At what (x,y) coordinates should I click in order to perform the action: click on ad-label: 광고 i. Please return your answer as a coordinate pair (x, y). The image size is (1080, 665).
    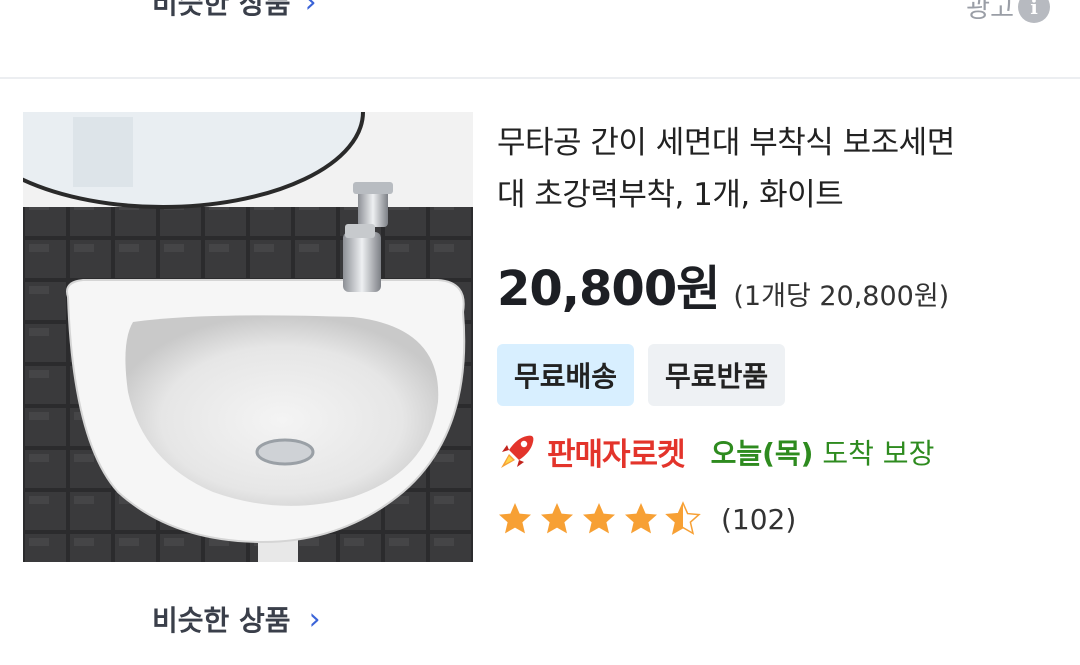
    Looking at the image, I should click on (1008, 12).